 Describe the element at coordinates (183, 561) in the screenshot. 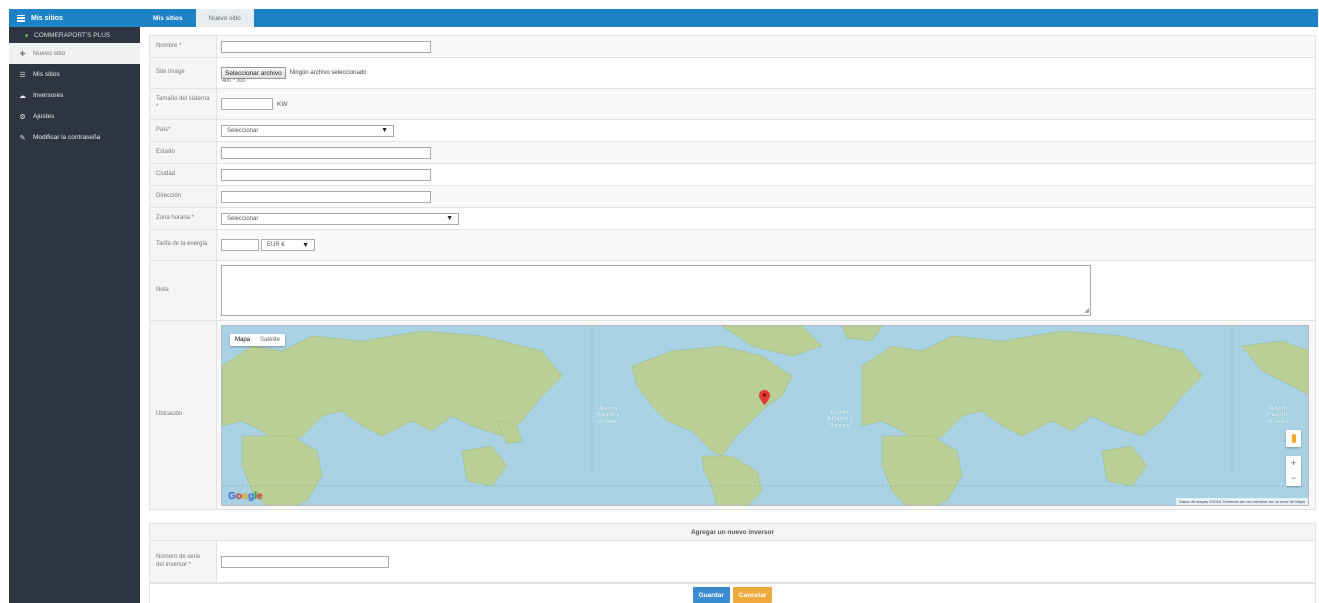

I see `serial-label: Número de serie del inversor *` at that location.